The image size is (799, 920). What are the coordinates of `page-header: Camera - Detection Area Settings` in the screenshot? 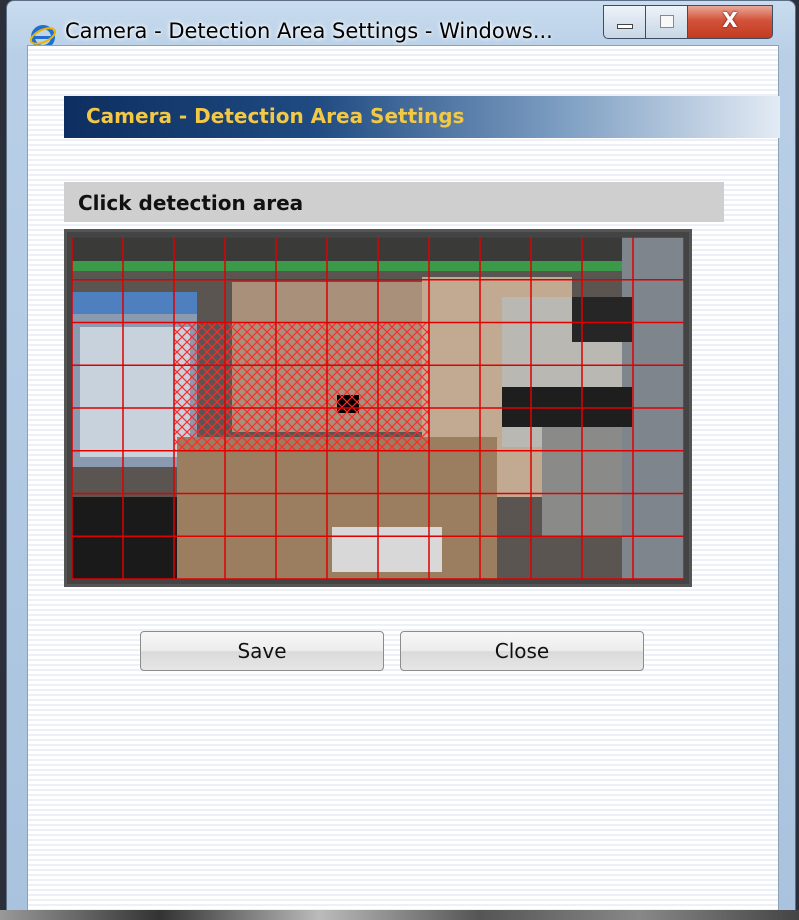 It's located at (422, 117).